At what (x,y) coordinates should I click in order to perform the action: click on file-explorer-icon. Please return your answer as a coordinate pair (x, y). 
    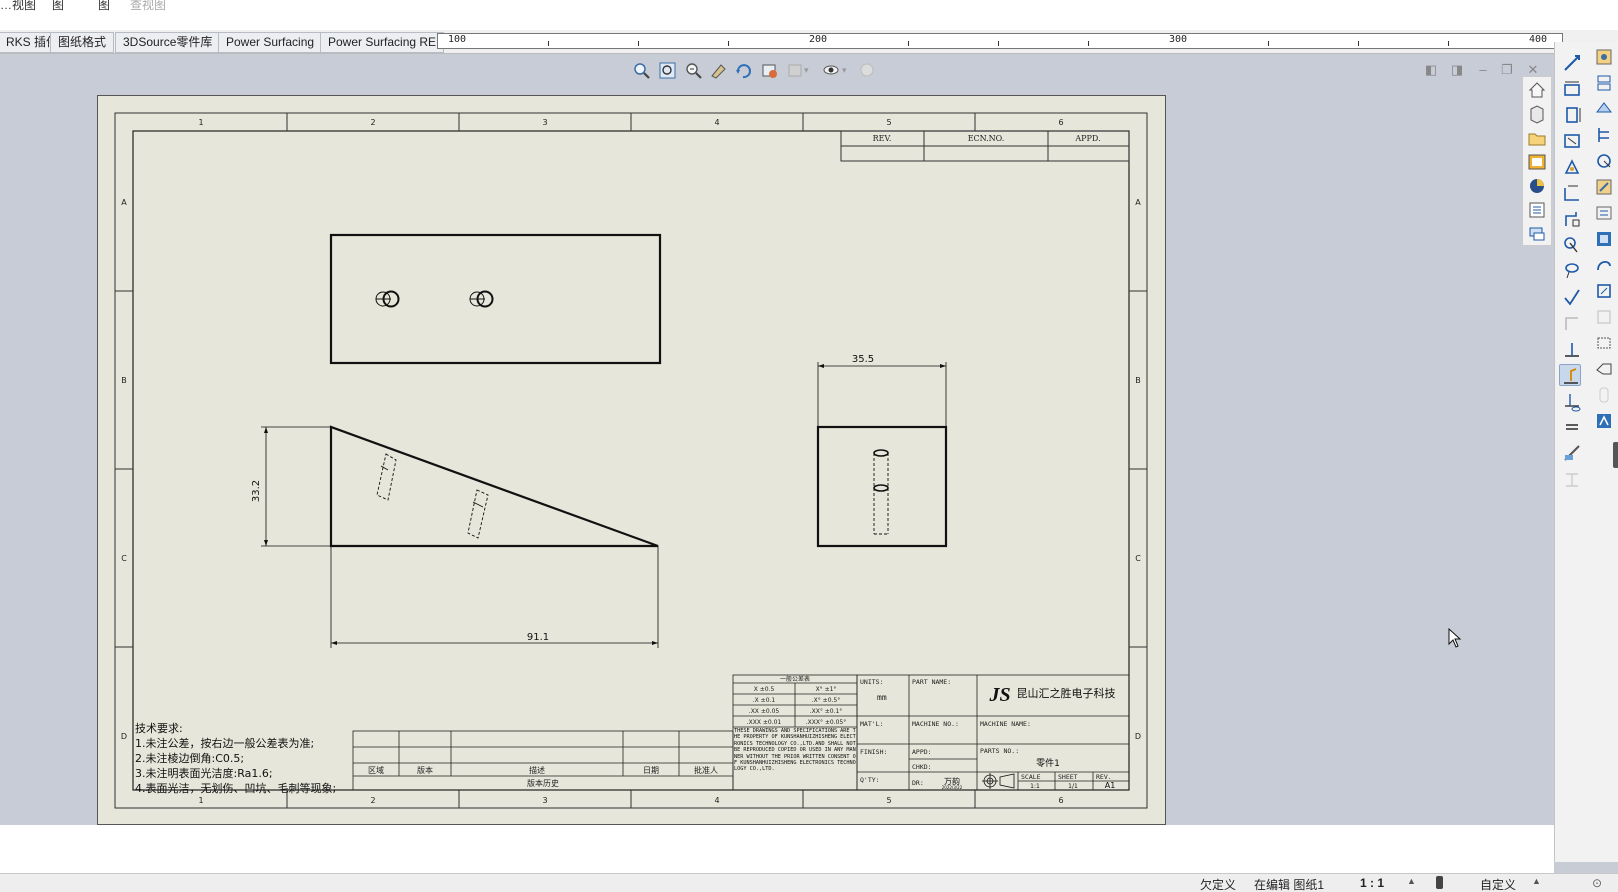
    Looking at the image, I should click on (1537, 138).